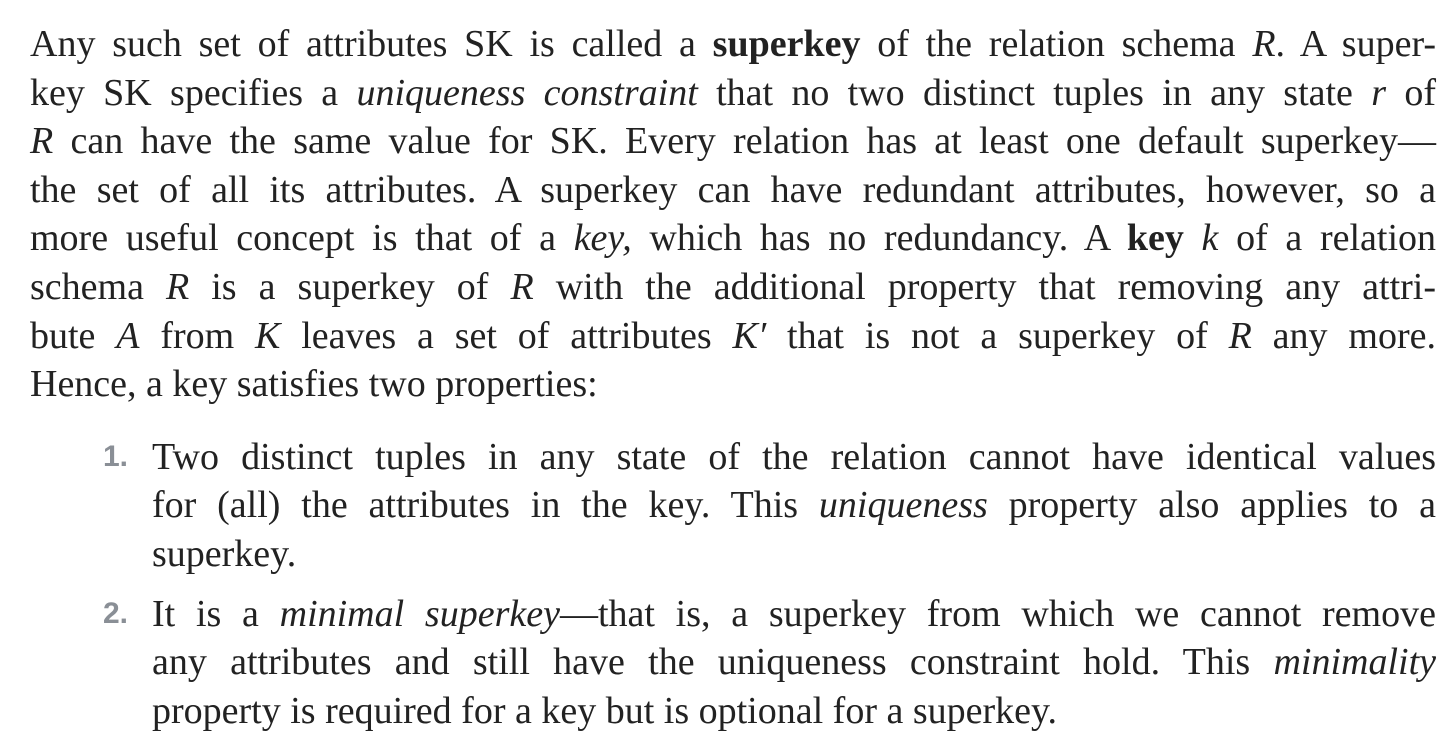  I want to click on italic-term: minimal superkey, so click(419, 613).